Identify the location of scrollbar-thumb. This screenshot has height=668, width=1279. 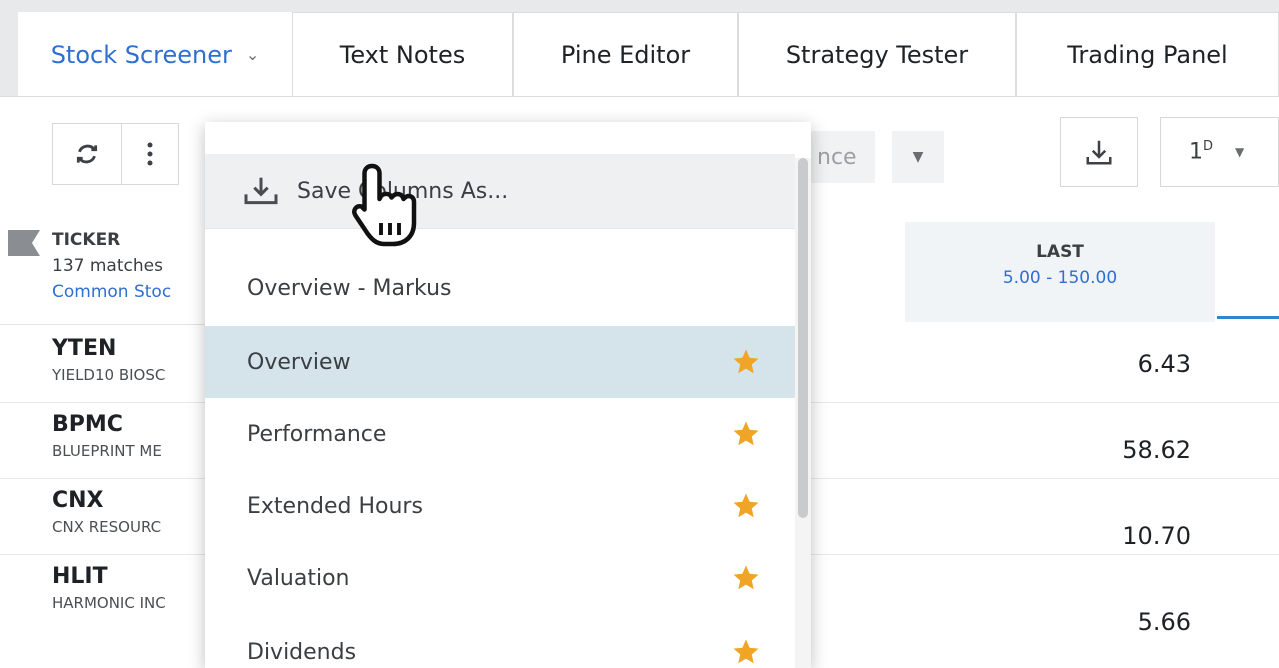
(803, 338).